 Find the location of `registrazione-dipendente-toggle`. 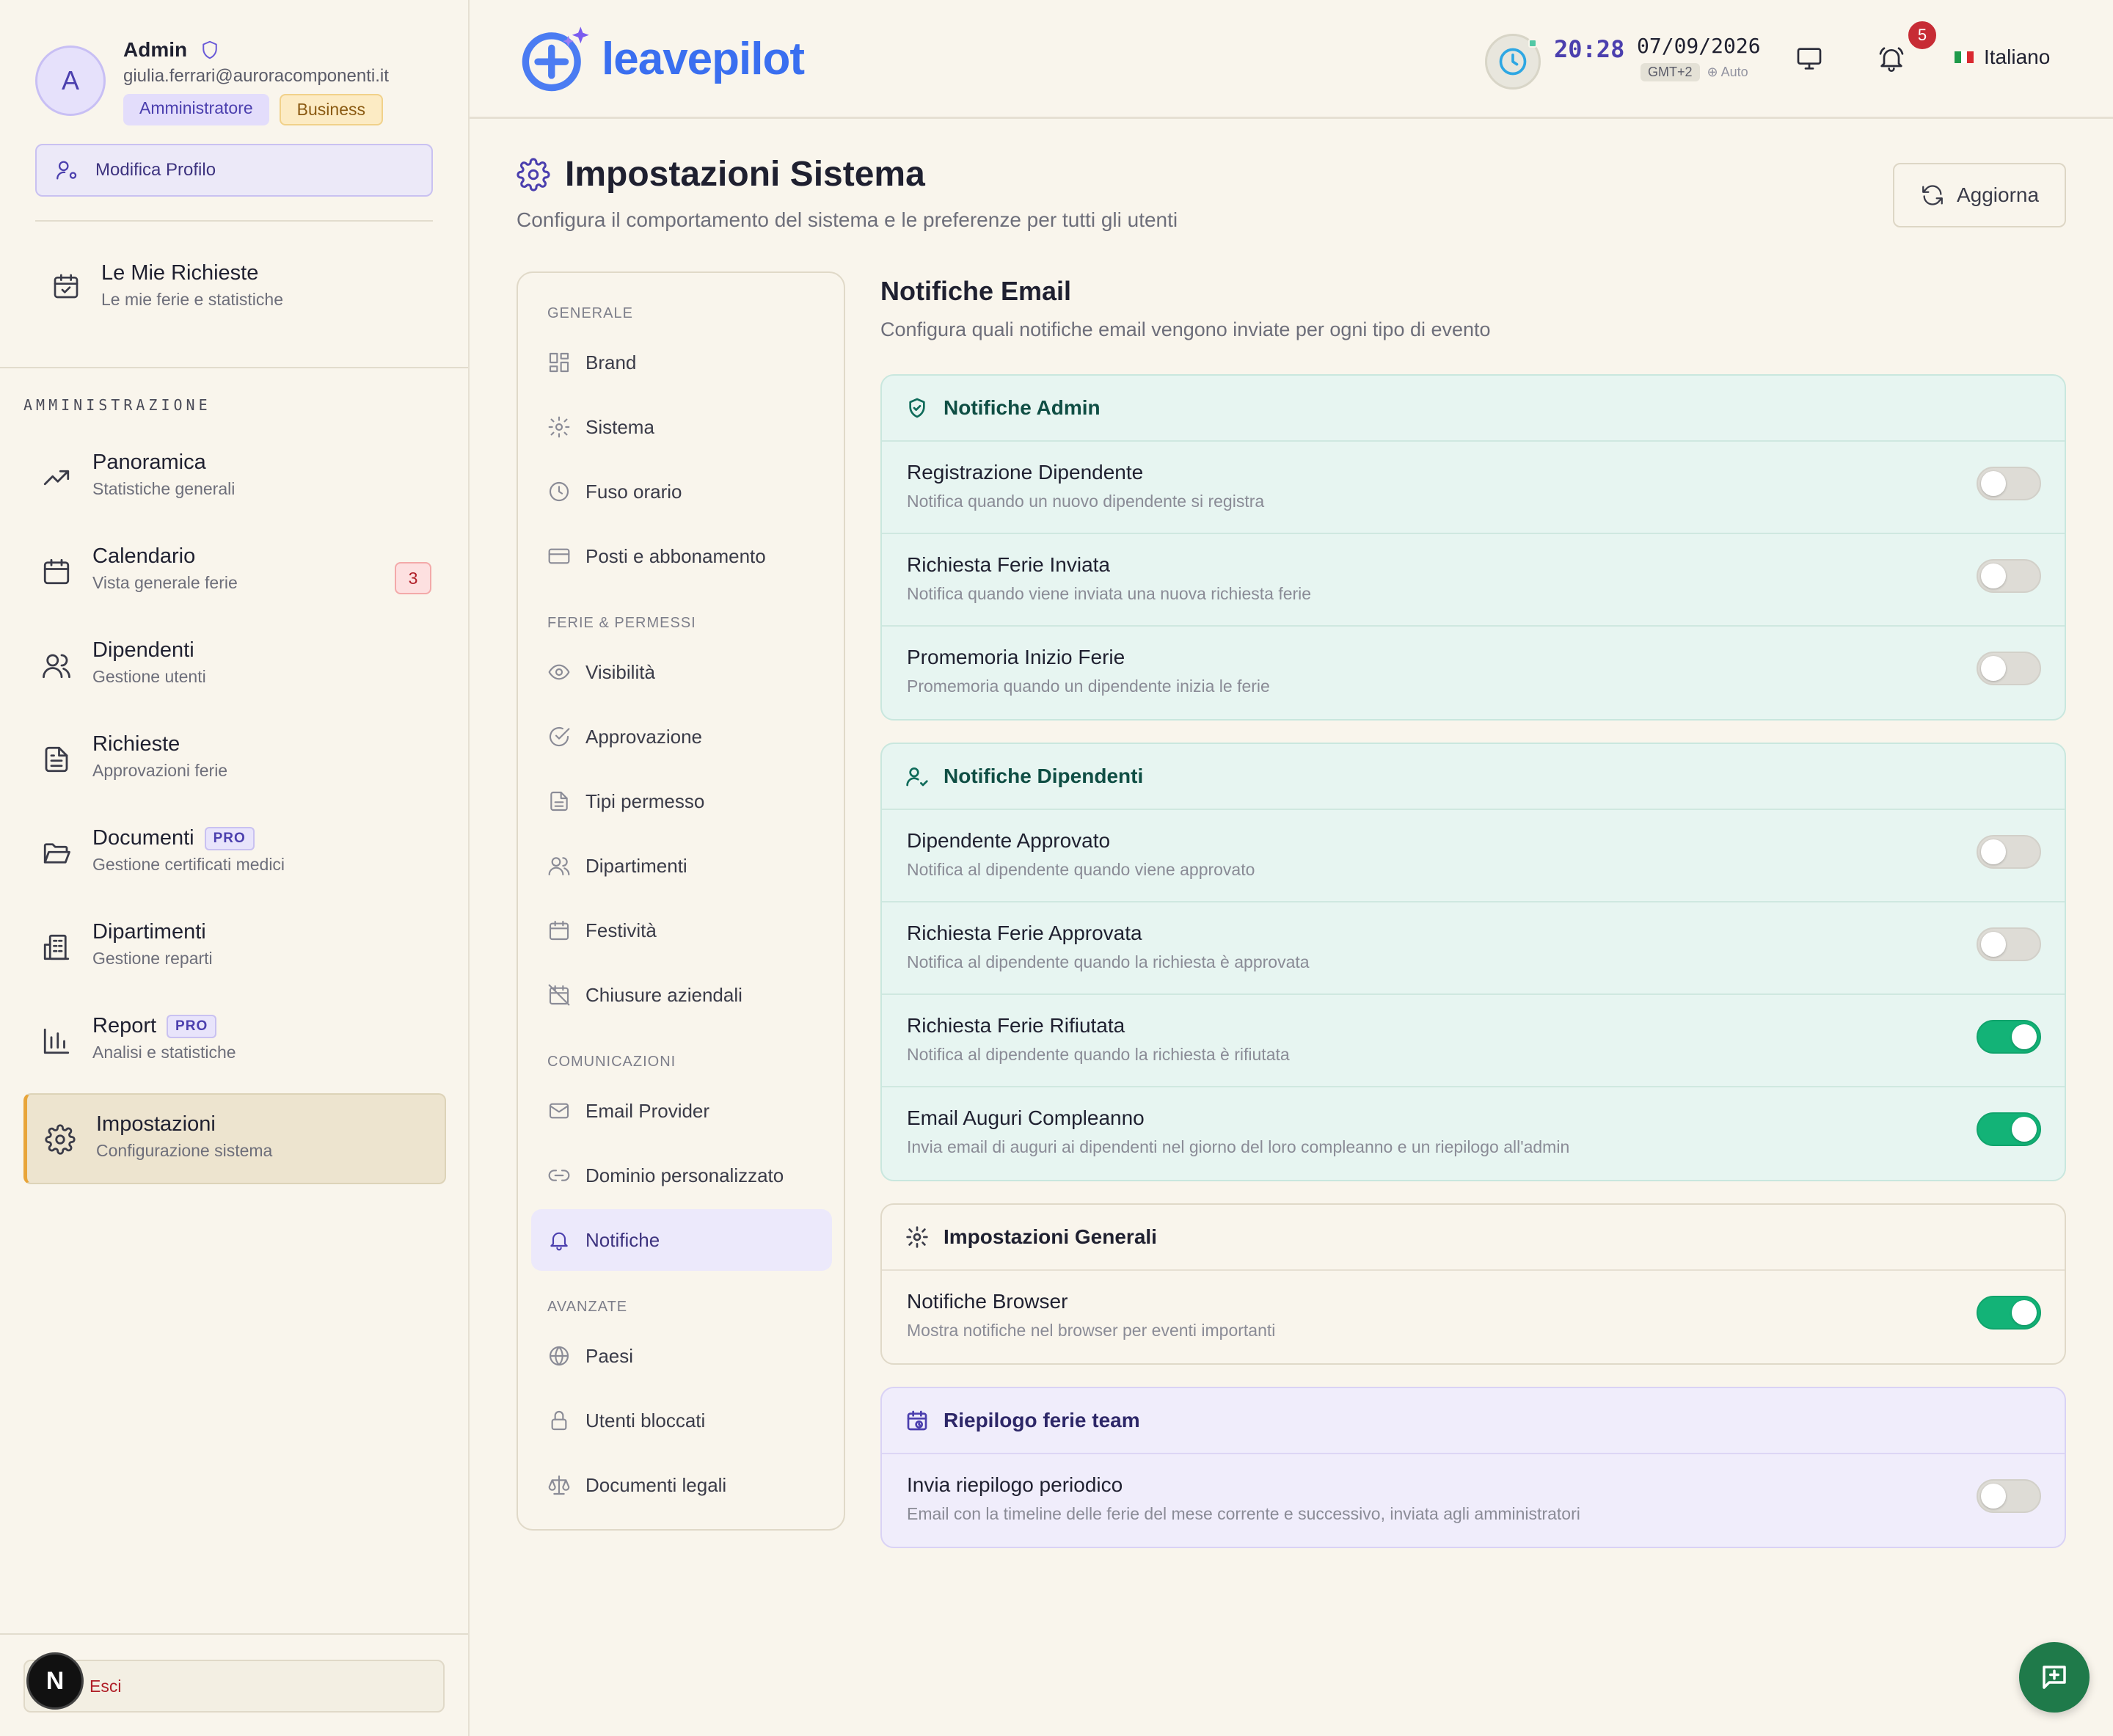

registrazione-dipendente-toggle is located at coordinates (2009, 483).